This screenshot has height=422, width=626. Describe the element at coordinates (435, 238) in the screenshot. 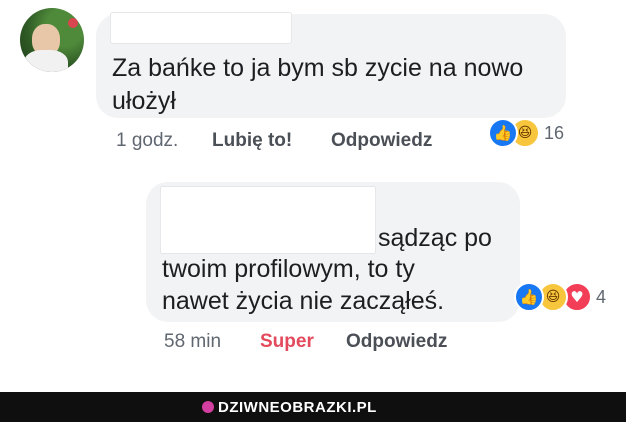

I see `comment-text-line: sądząc po` at that location.